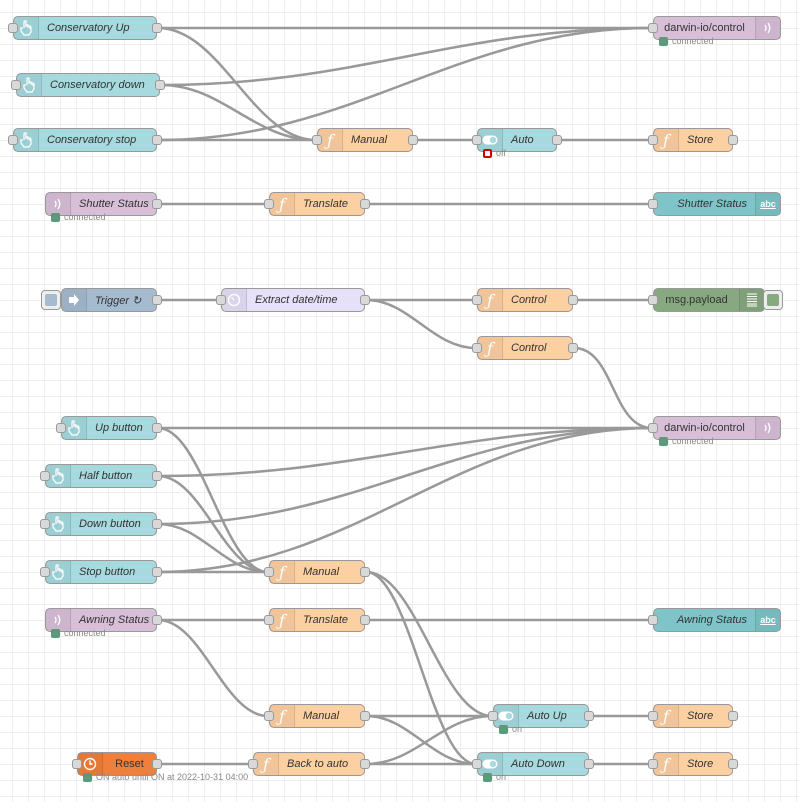 This screenshot has width=799, height=802. What do you see at coordinates (111, 300) in the screenshot?
I see `node-trigger: Trigger ↻` at bounding box center [111, 300].